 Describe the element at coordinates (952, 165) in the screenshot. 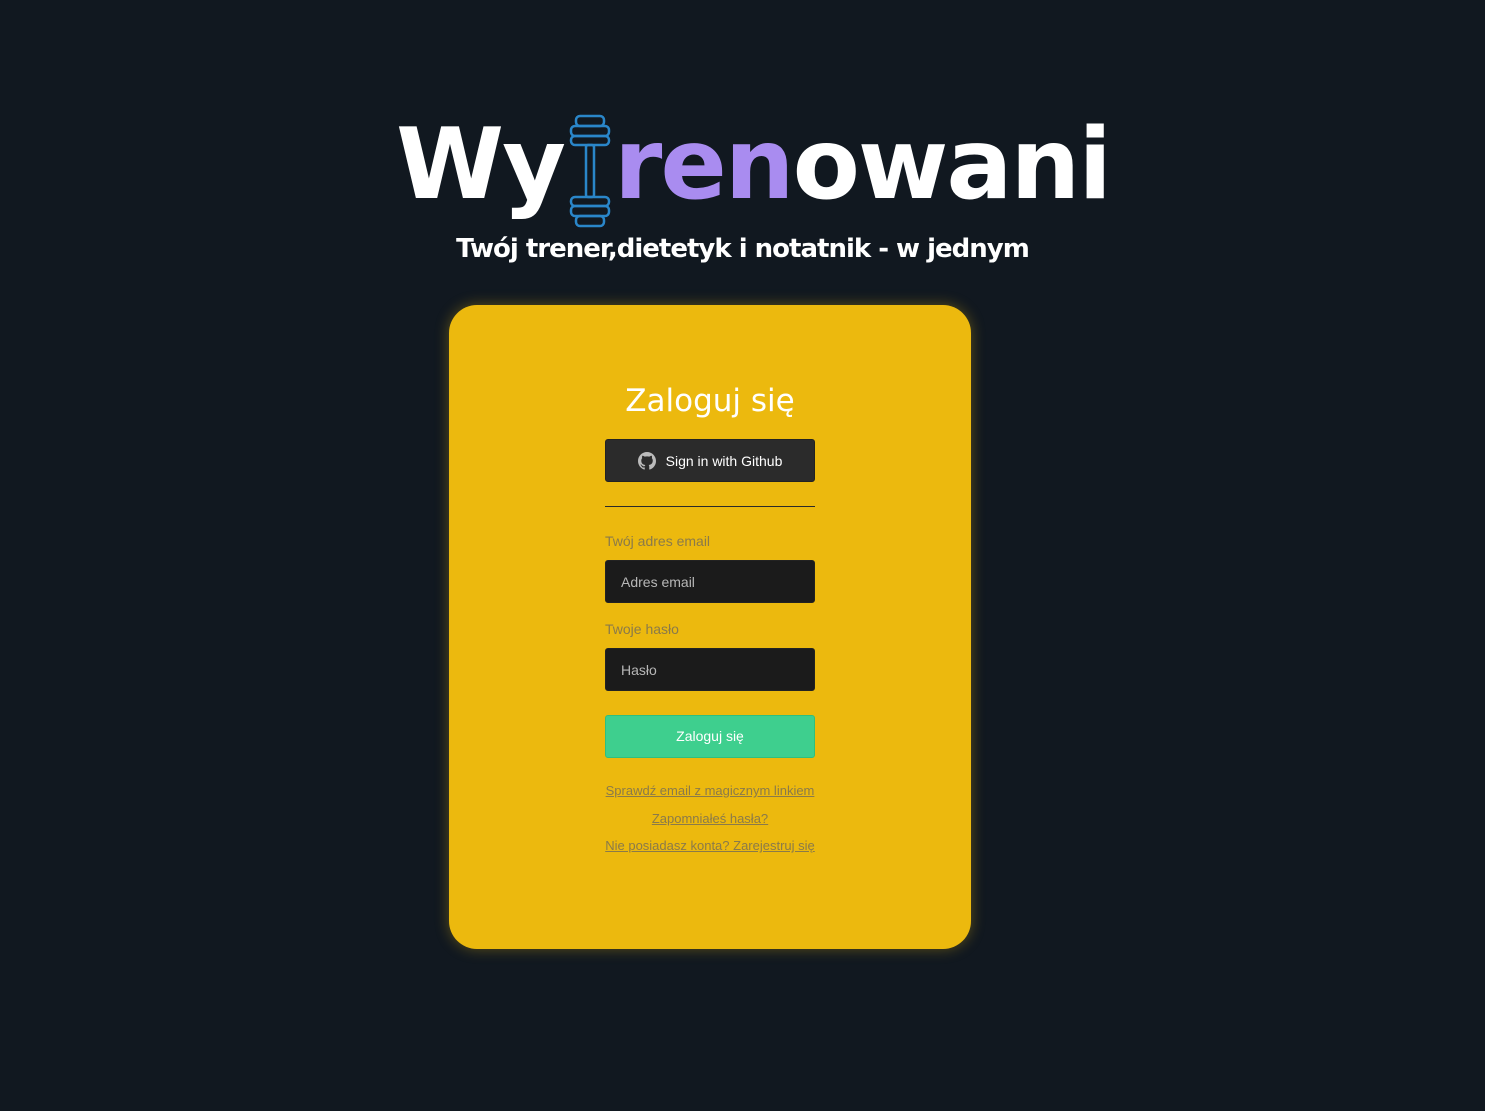

I see `logo-part-owani: owani` at that location.